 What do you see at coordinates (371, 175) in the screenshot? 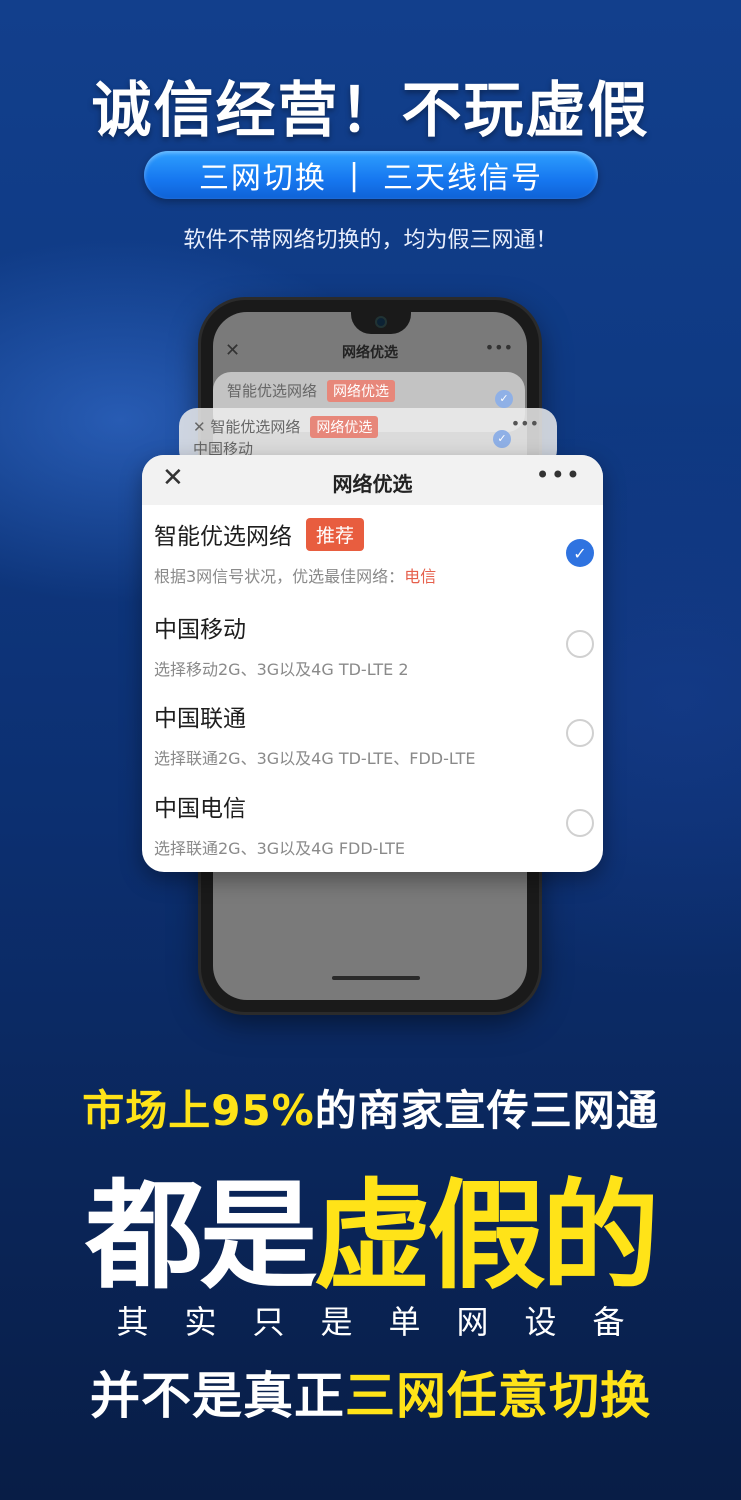
I see `feature-pill: 三网切换 | 三天线信号` at bounding box center [371, 175].